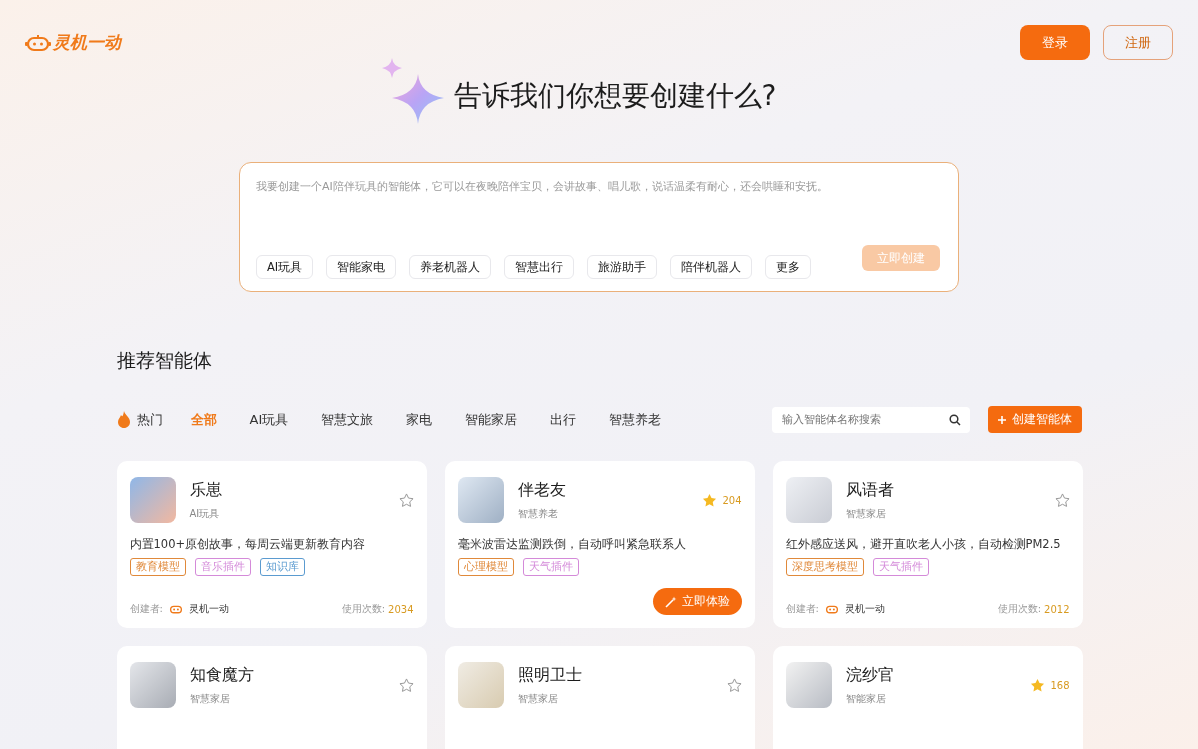  Describe the element at coordinates (222, 675) in the screenshot. I see `agent-name: 知食魔方` at that location.